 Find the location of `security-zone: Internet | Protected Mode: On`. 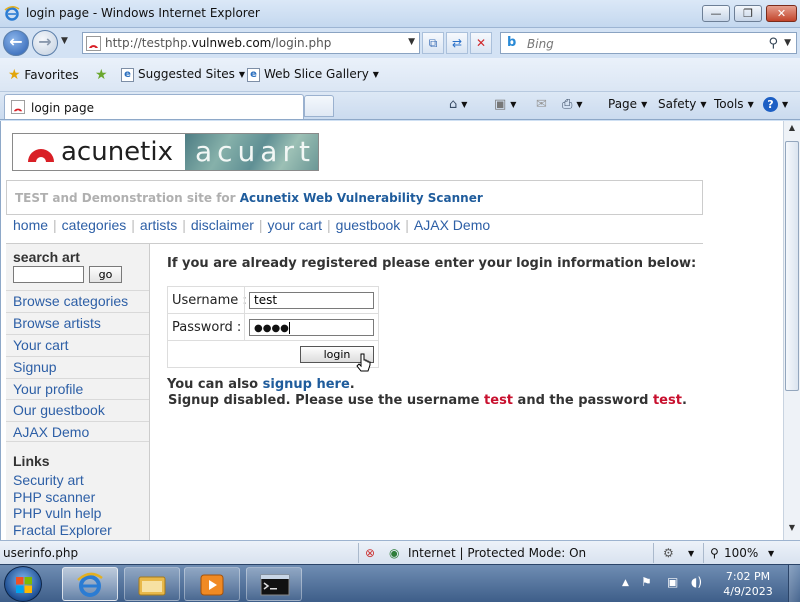

security-zone: Internet | Protected Mode: On is located at coordinates (497, 553).